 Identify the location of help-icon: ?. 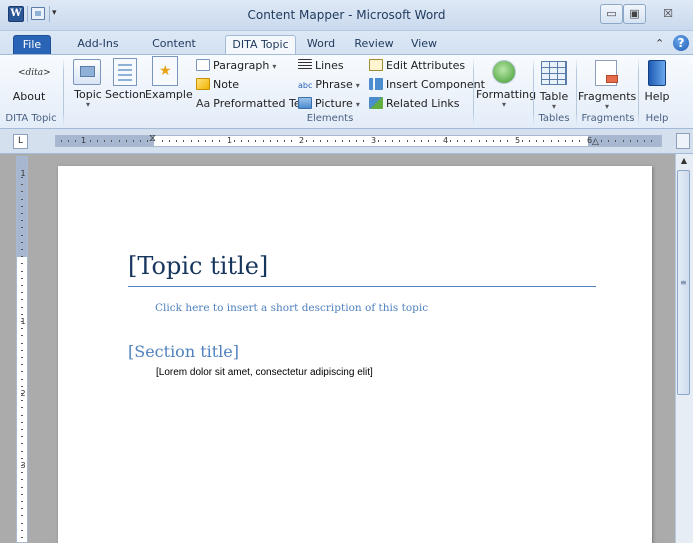
(681, 43).